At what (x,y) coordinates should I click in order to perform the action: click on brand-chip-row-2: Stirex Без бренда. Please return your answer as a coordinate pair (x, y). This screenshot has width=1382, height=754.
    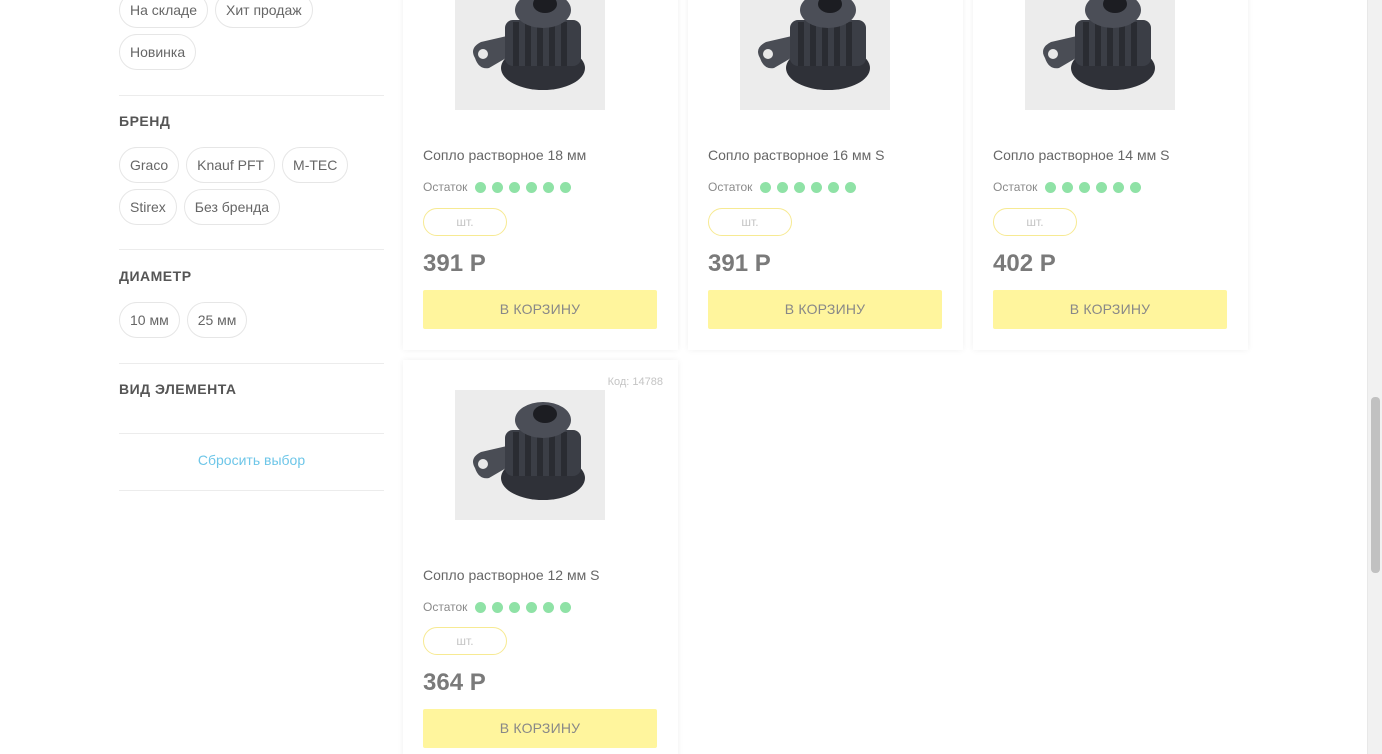
    Looking at the image, I should click on (200, 207).